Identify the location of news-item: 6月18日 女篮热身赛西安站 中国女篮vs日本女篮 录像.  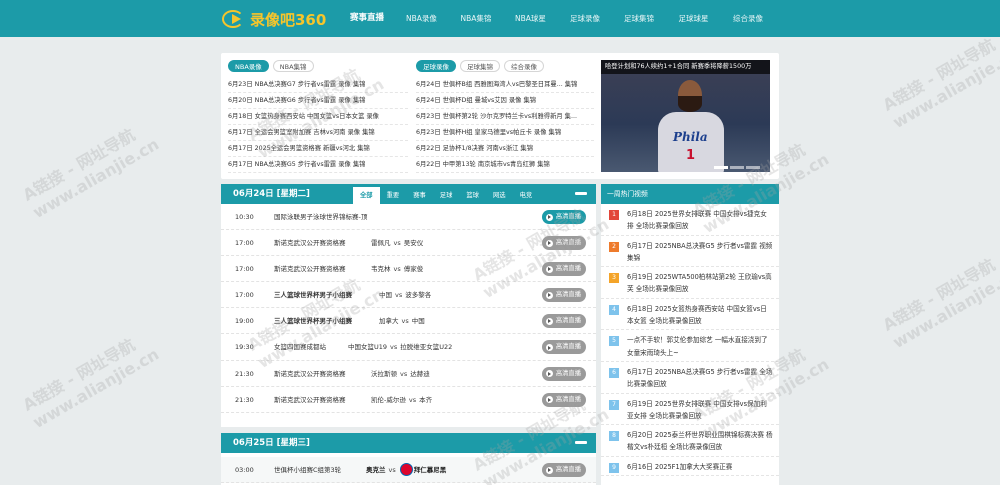
(318, 117).